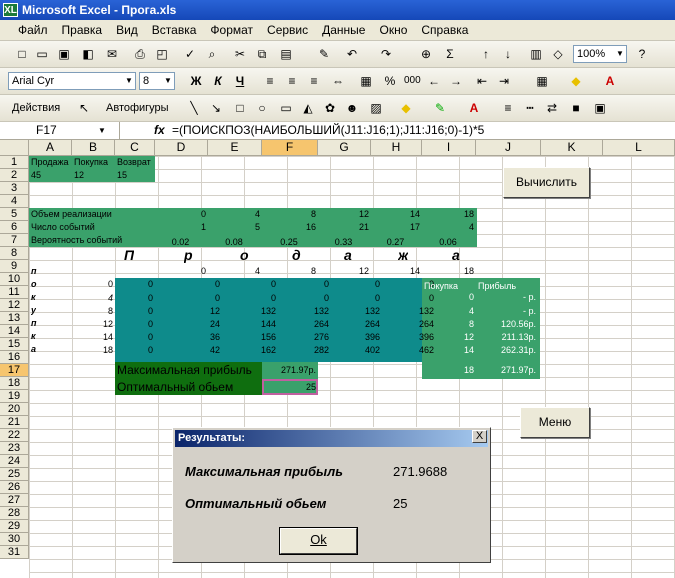 The width and height of the screenshot is (675, 578). What do you see at coordinates (184, 370) in the screenshot?
I see `cell-c16: Максимальная прибыль` at bounding box center [184, 370].